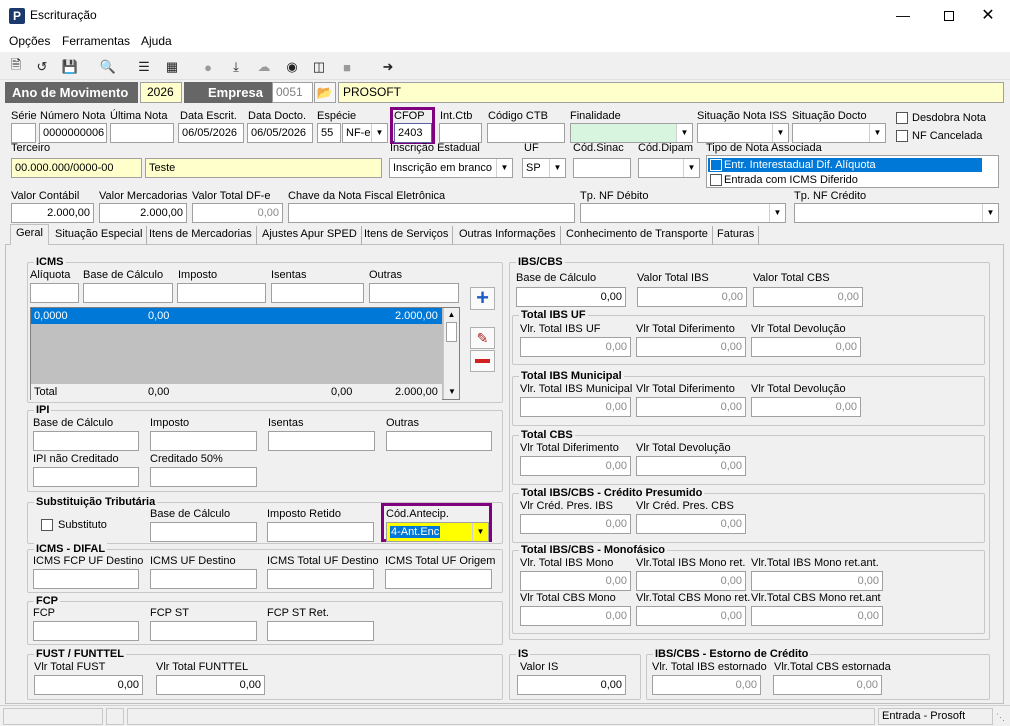  I want to click on tab-itens-mercadorias: Itens de Mercadorias, so click(201, 235).